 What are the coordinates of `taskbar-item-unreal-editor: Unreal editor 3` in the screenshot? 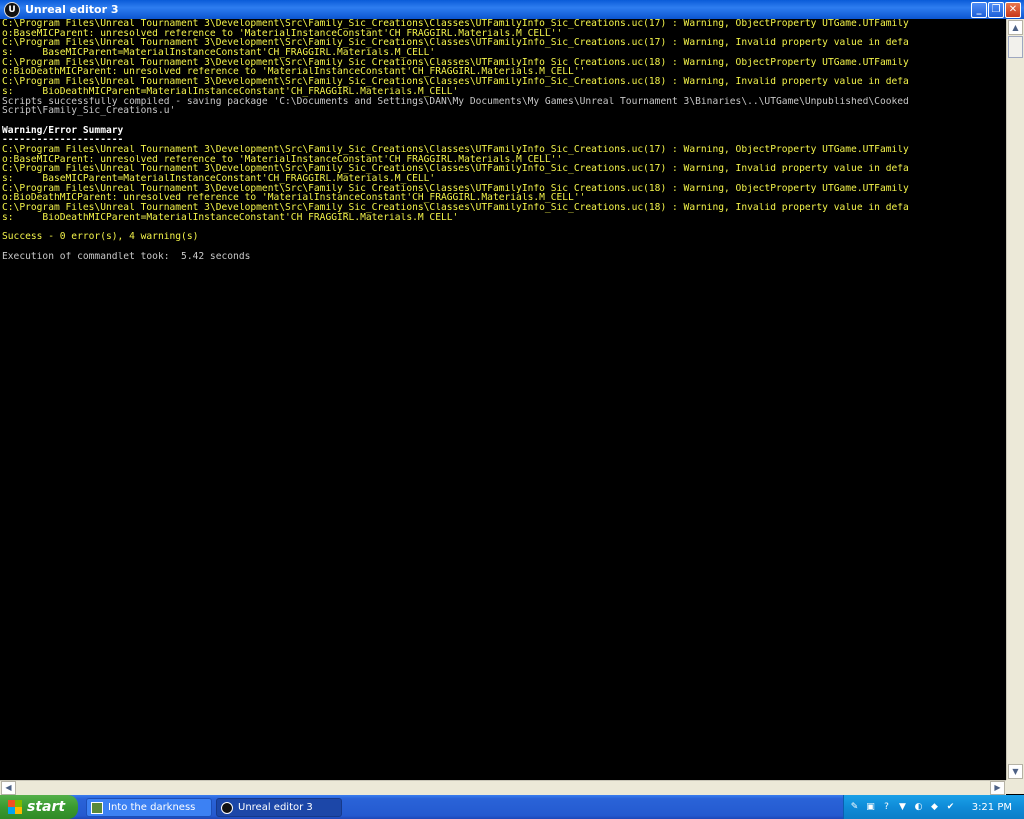 It's located at (279, 807).